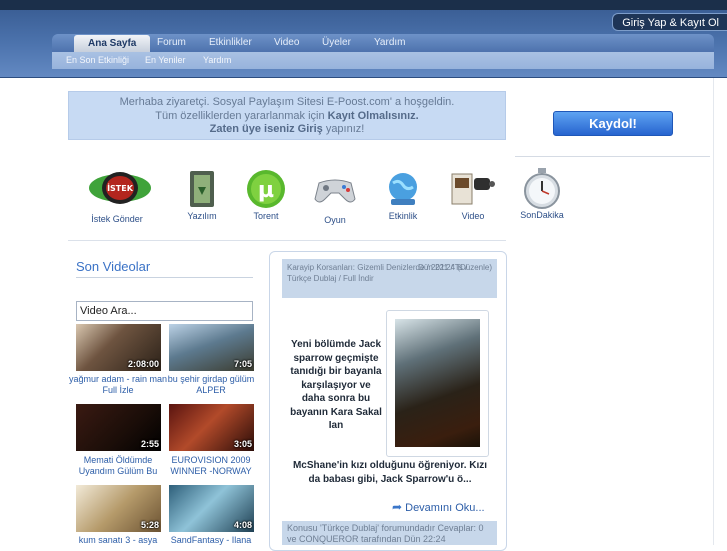 The height and width of the screenshot is (551, 727). What do you see at coordinates (211, 427) in the screenshot?
I see `video-thumbnail: 3:05` at bounding box center [211, 427].